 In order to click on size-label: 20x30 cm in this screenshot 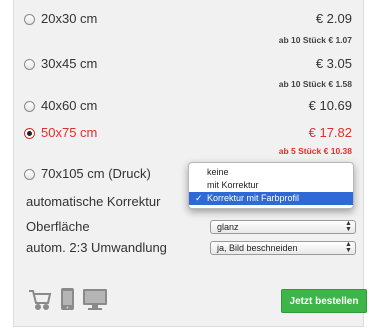, I will do `click(69, 18)`.